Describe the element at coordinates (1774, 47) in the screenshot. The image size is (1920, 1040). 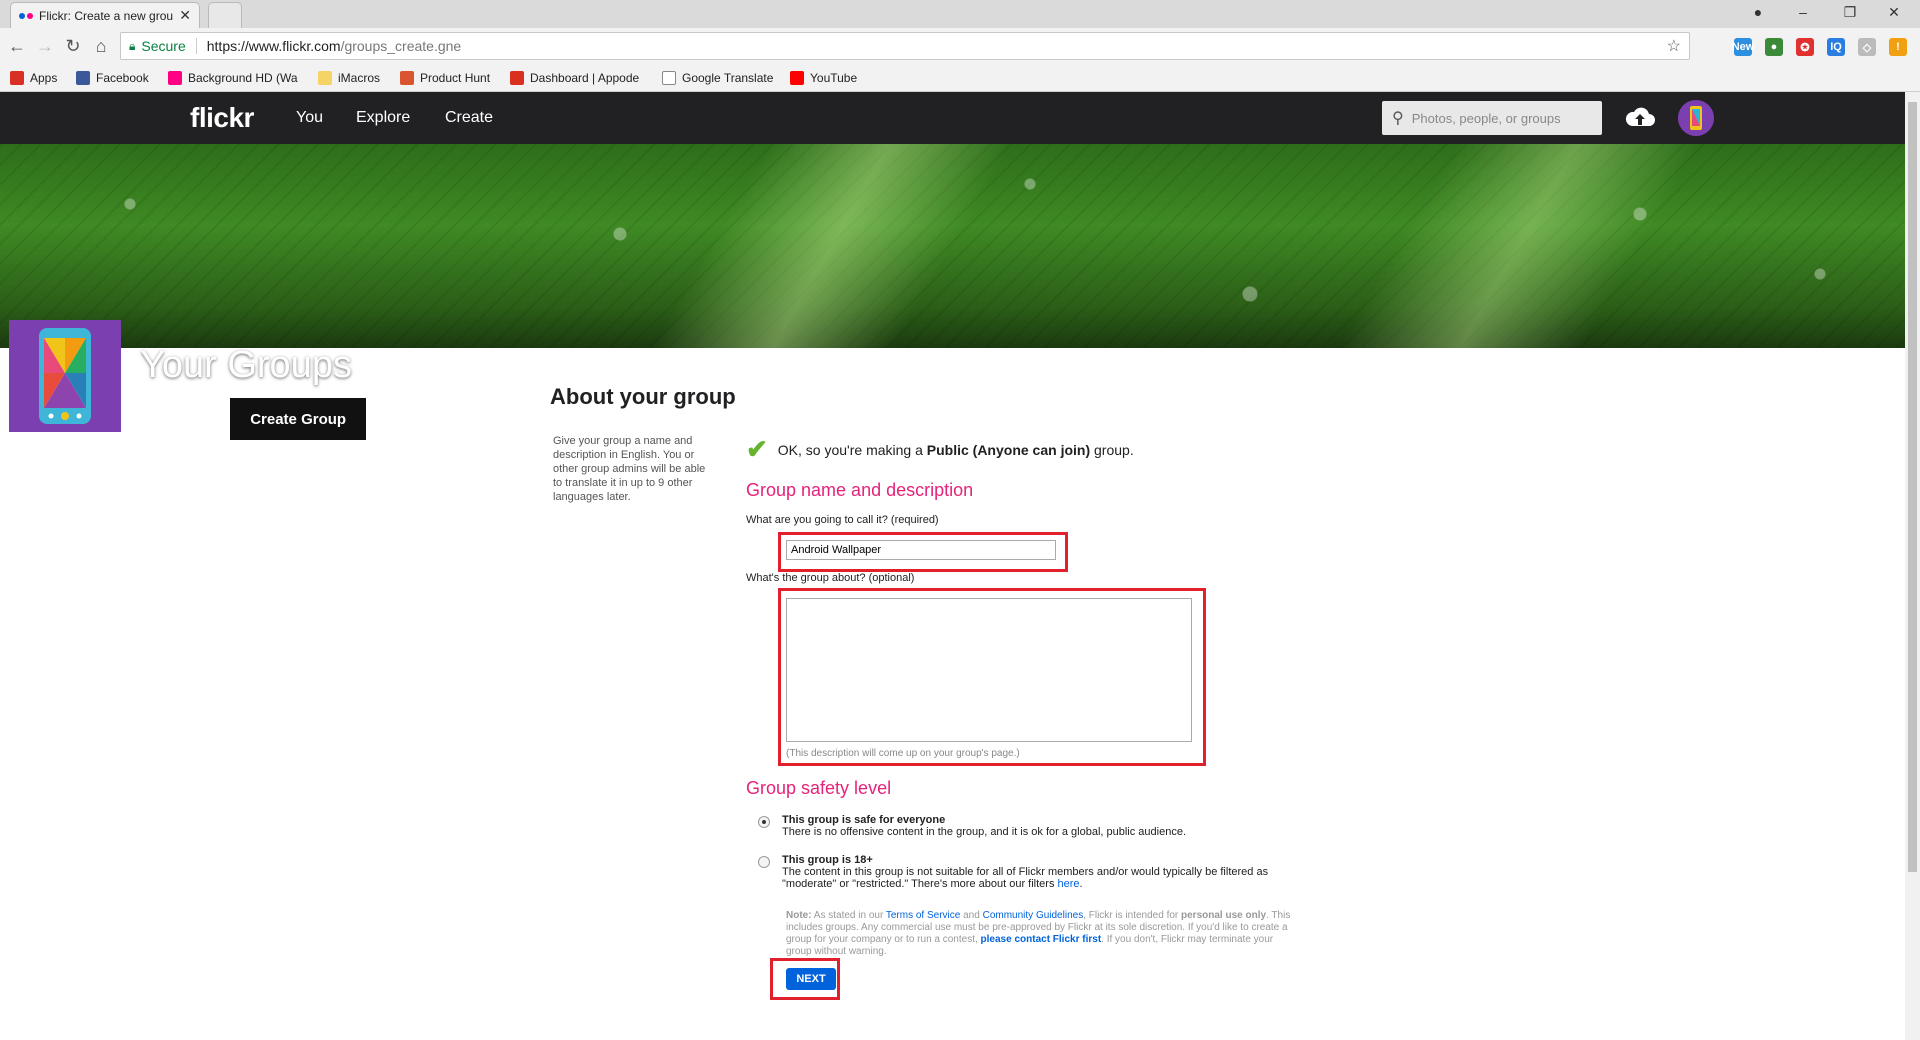
I see `world-extension-icon: ●` at that location.